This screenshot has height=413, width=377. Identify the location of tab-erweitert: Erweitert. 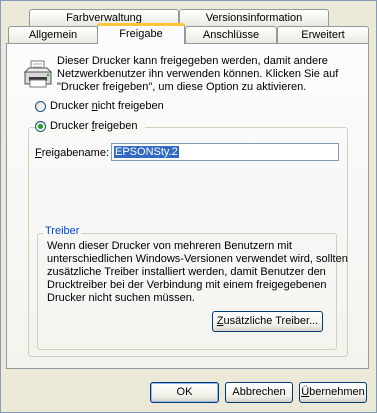
(323, 34).